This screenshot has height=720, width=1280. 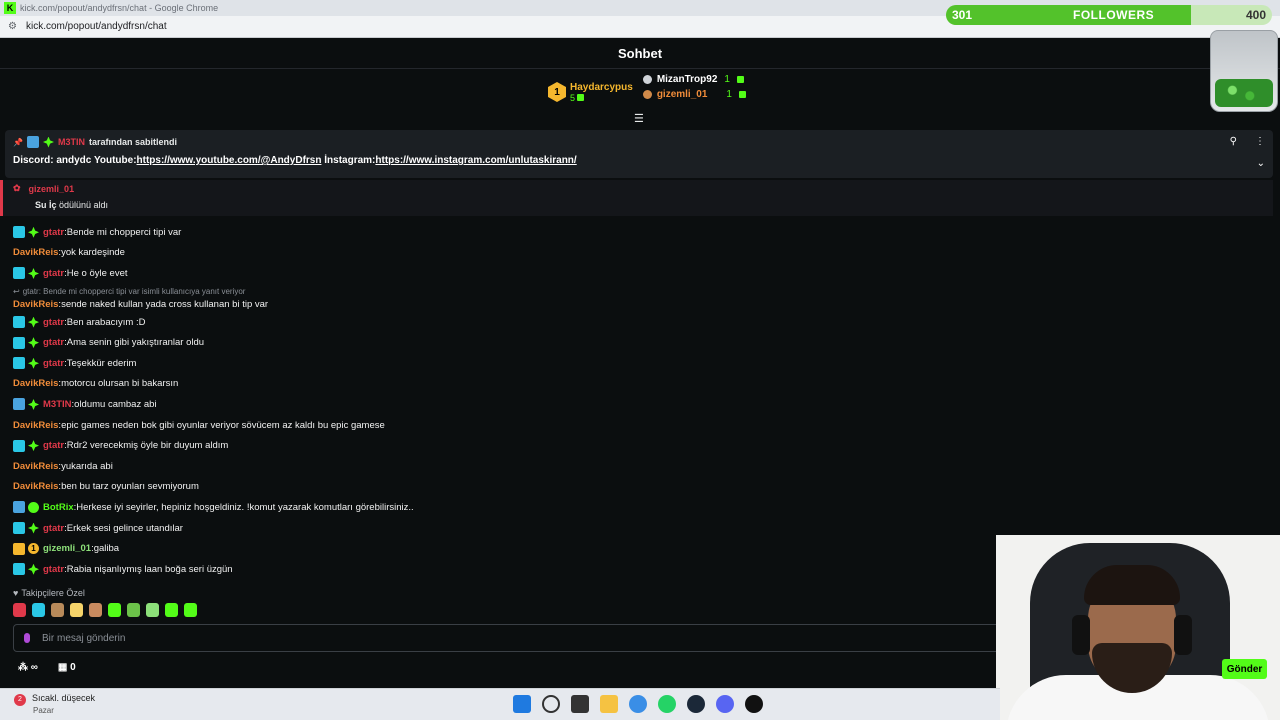 What do you see at coordinates (638, 704) in the screenshot?
I see `chrome-icon` at bounding box center [638, 704].